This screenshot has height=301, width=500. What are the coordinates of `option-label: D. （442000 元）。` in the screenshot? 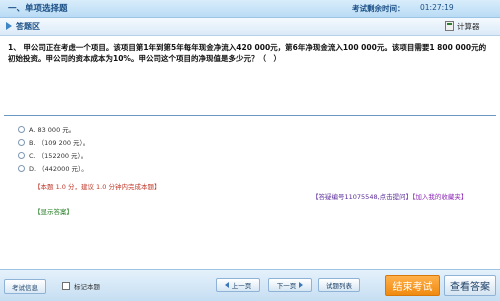 It's located at (58, 169).